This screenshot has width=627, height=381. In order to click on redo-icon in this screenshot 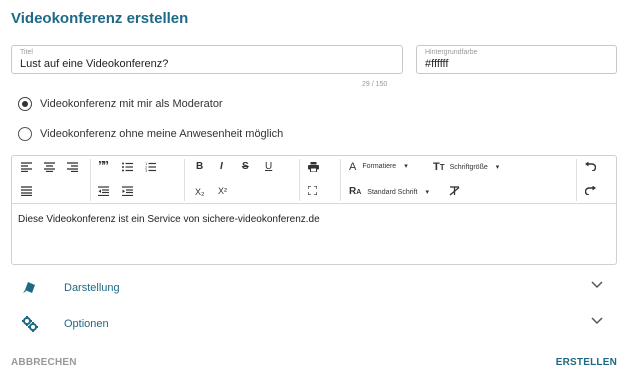, I will do `click(590, 190)`.